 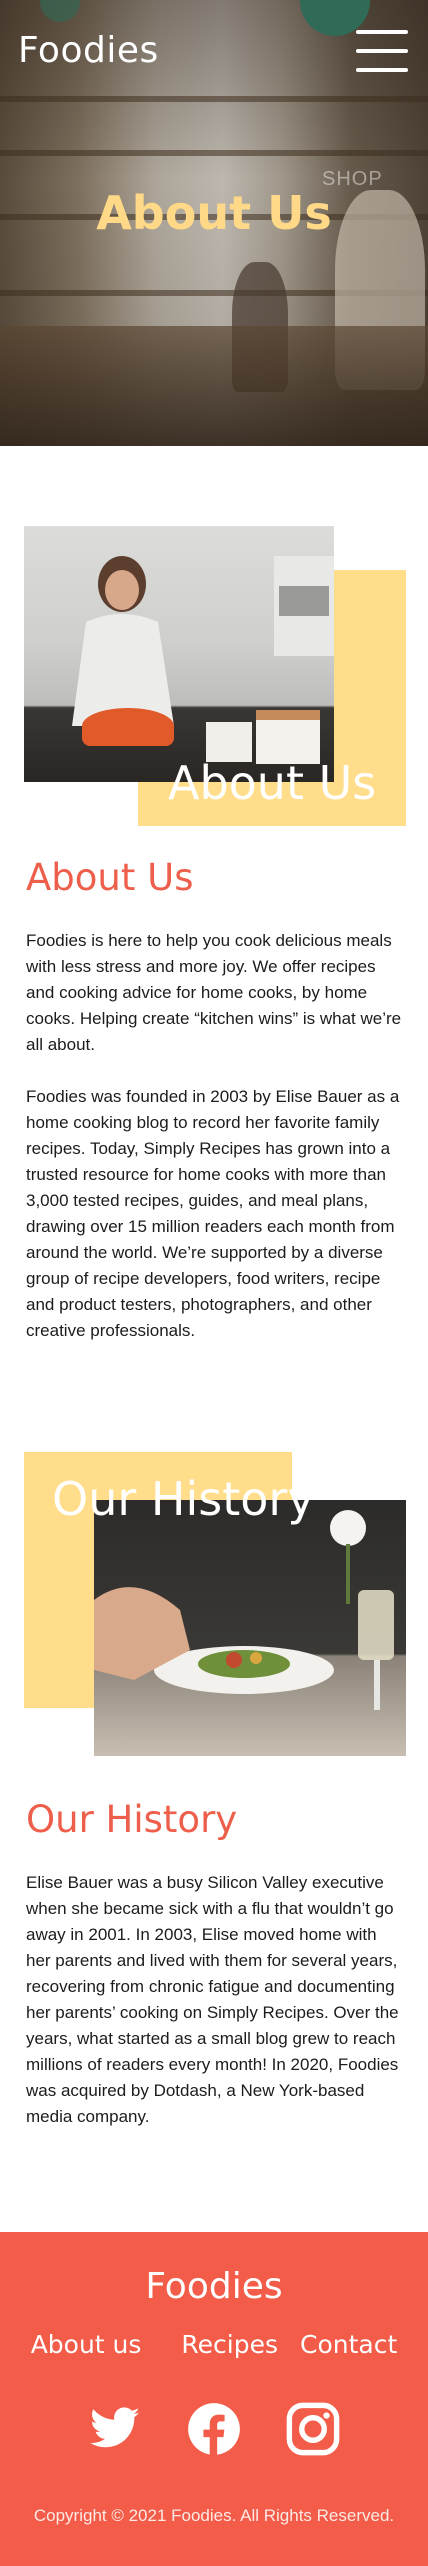 I want to click on history-heading: Our History, so click(x=132, y=1819).